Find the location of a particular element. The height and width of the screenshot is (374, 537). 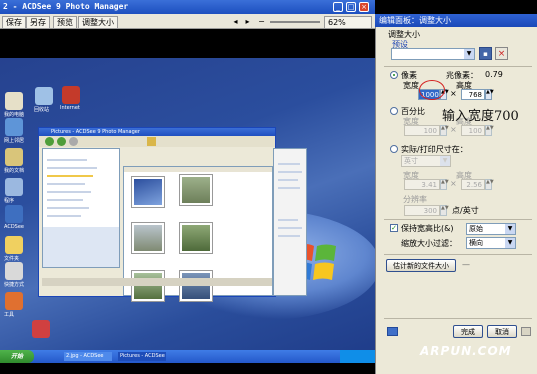

preview-tab: 预览 is located at coordinates (65, 22).